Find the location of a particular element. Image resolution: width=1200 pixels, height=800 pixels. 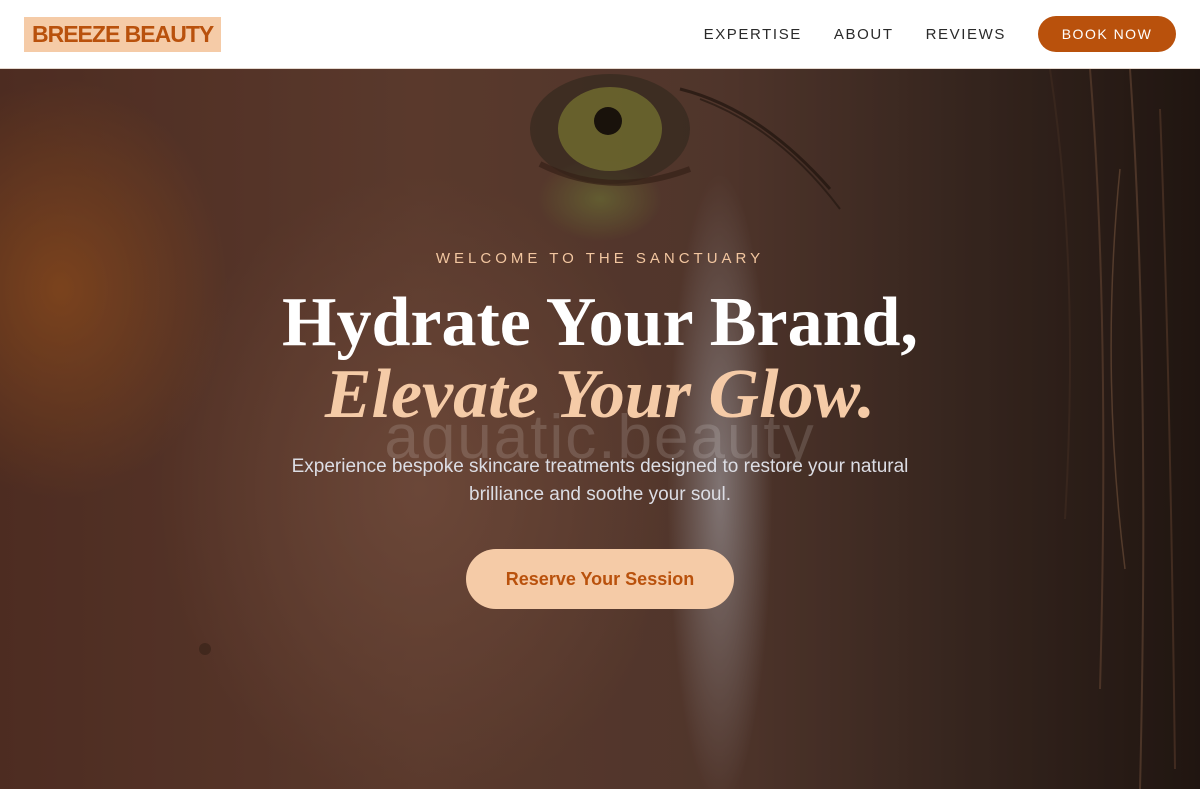

book-now-button: BOOK NOW is located at coordinates (1107, 34).